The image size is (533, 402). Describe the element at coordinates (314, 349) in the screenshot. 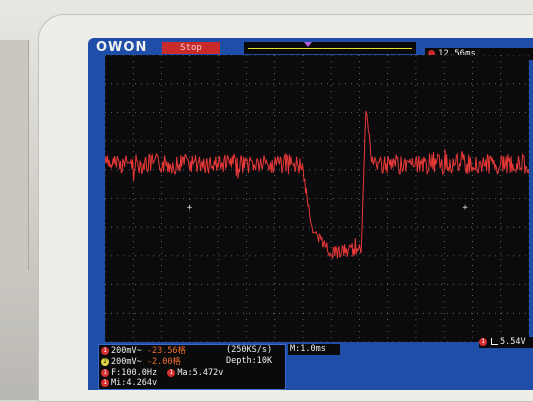

I see `time-base: M:1.0ms` at that location.